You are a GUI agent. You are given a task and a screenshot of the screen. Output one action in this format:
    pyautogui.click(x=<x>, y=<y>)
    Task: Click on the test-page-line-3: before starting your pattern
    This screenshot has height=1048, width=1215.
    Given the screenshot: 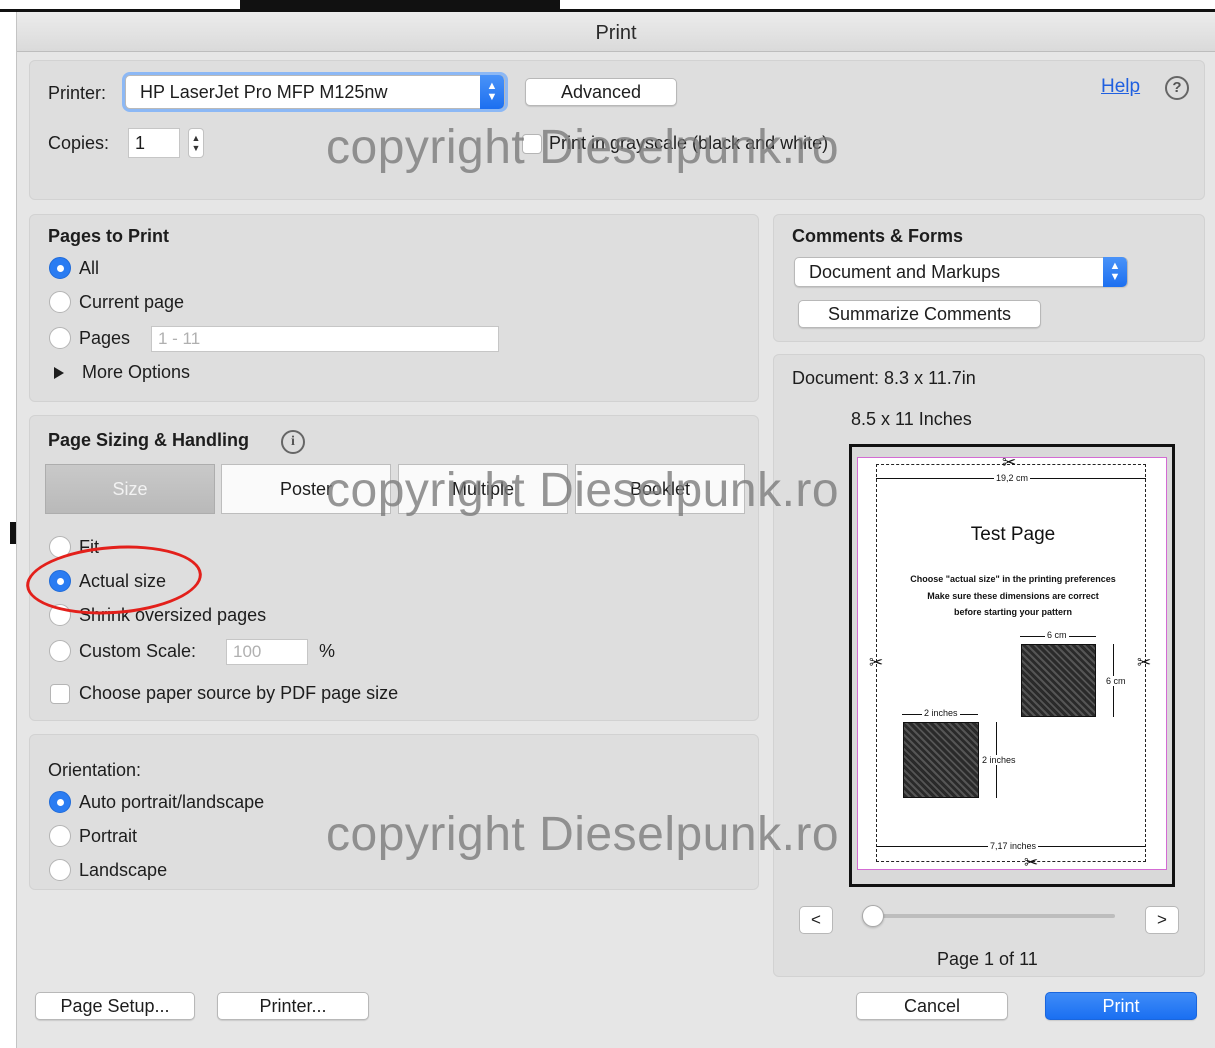 What is the action you would take?
    pyautogui.click(x=1012, y=612)
    